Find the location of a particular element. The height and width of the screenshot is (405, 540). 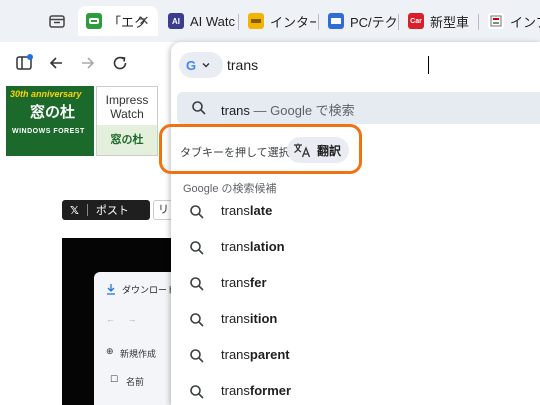

logo-subtitle: WINDOWS FOREST is located at coordinates (48, 131).